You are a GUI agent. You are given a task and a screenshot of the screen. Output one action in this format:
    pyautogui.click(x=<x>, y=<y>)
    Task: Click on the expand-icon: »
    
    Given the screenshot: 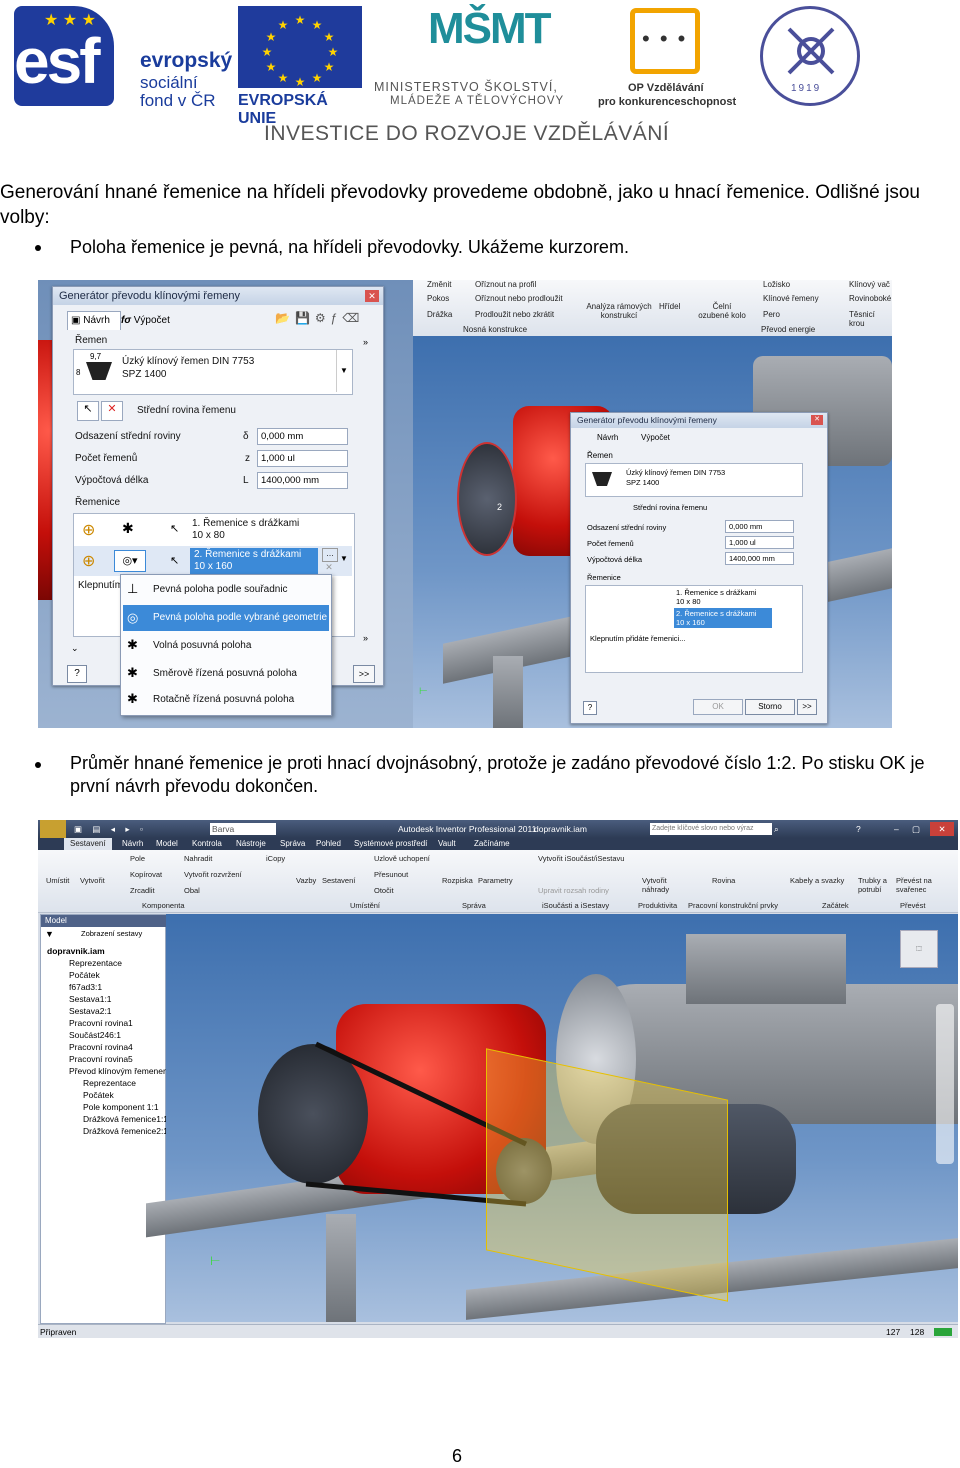 What is the action you would take?
    pyautogui.click(x=365, y=638)
    